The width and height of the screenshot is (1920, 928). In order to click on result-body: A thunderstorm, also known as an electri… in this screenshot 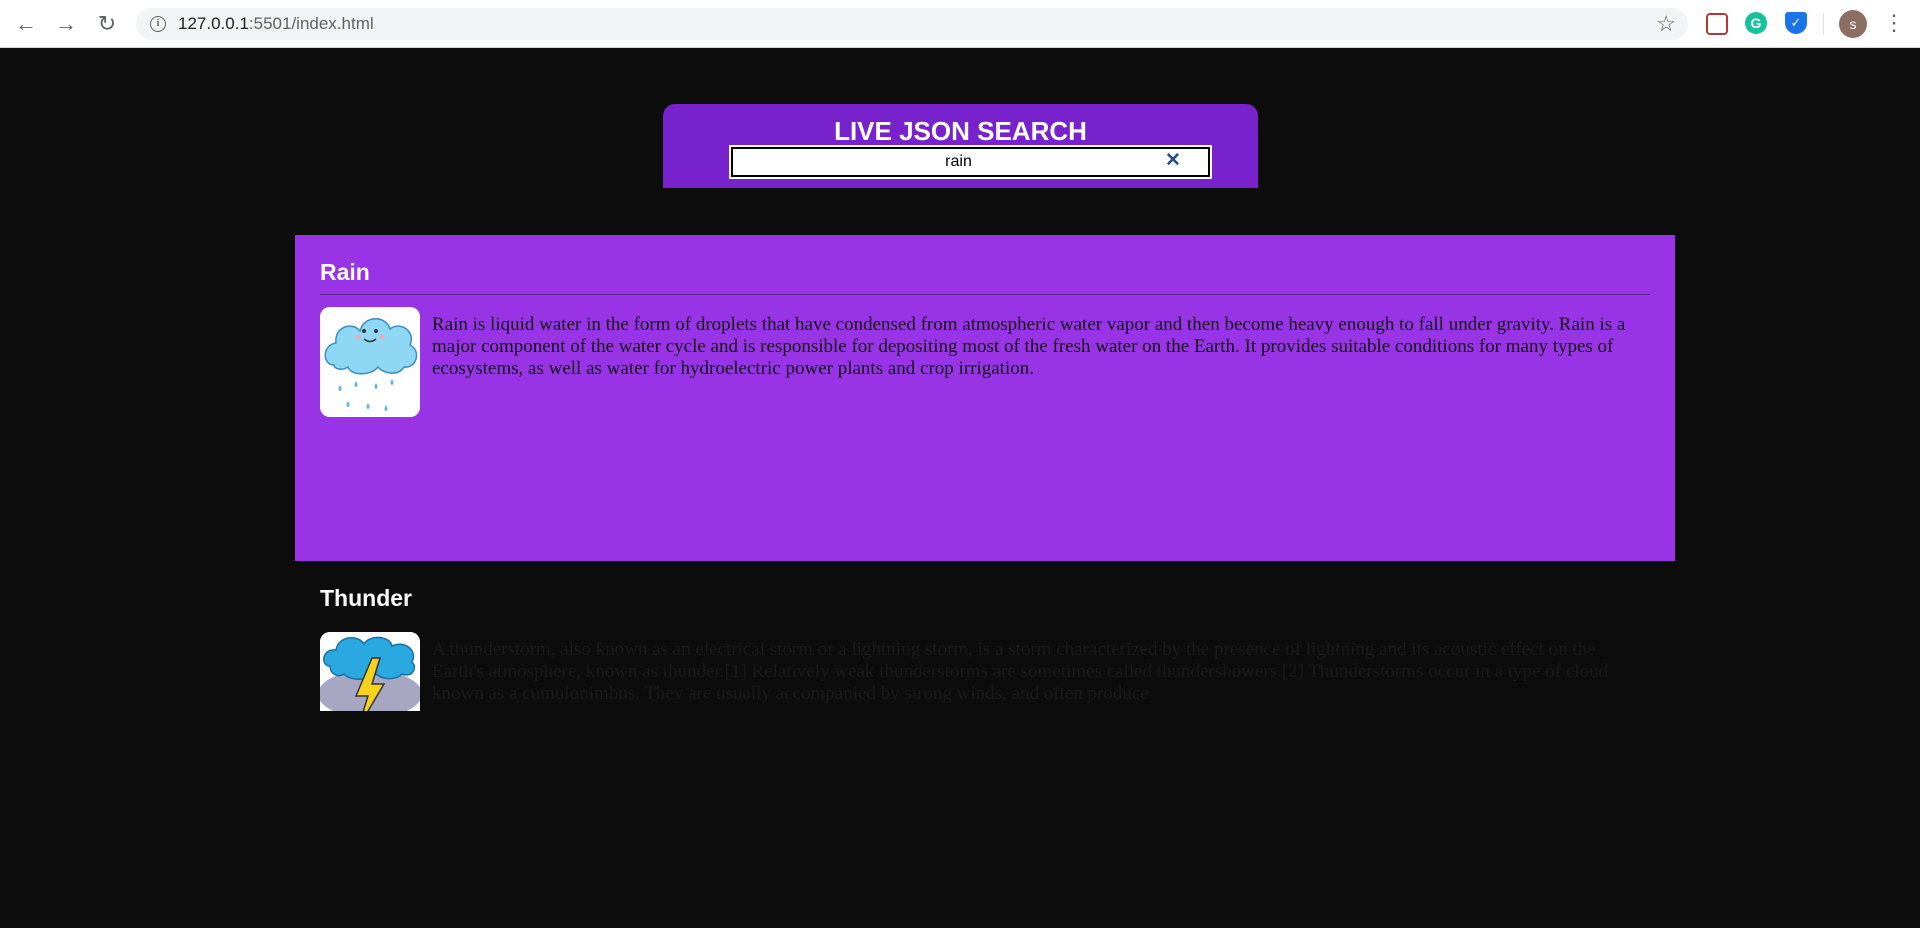, I will do `click(985, 671)`.